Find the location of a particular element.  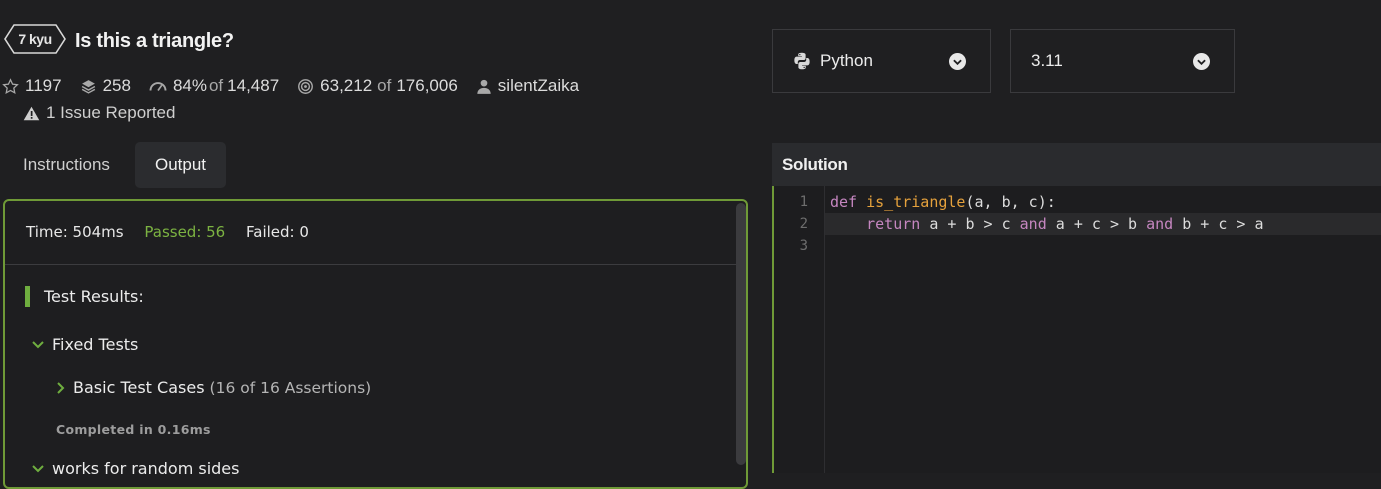

code-line-1: def is_triangle(a, b, c): is located at coordinates (943, 202).